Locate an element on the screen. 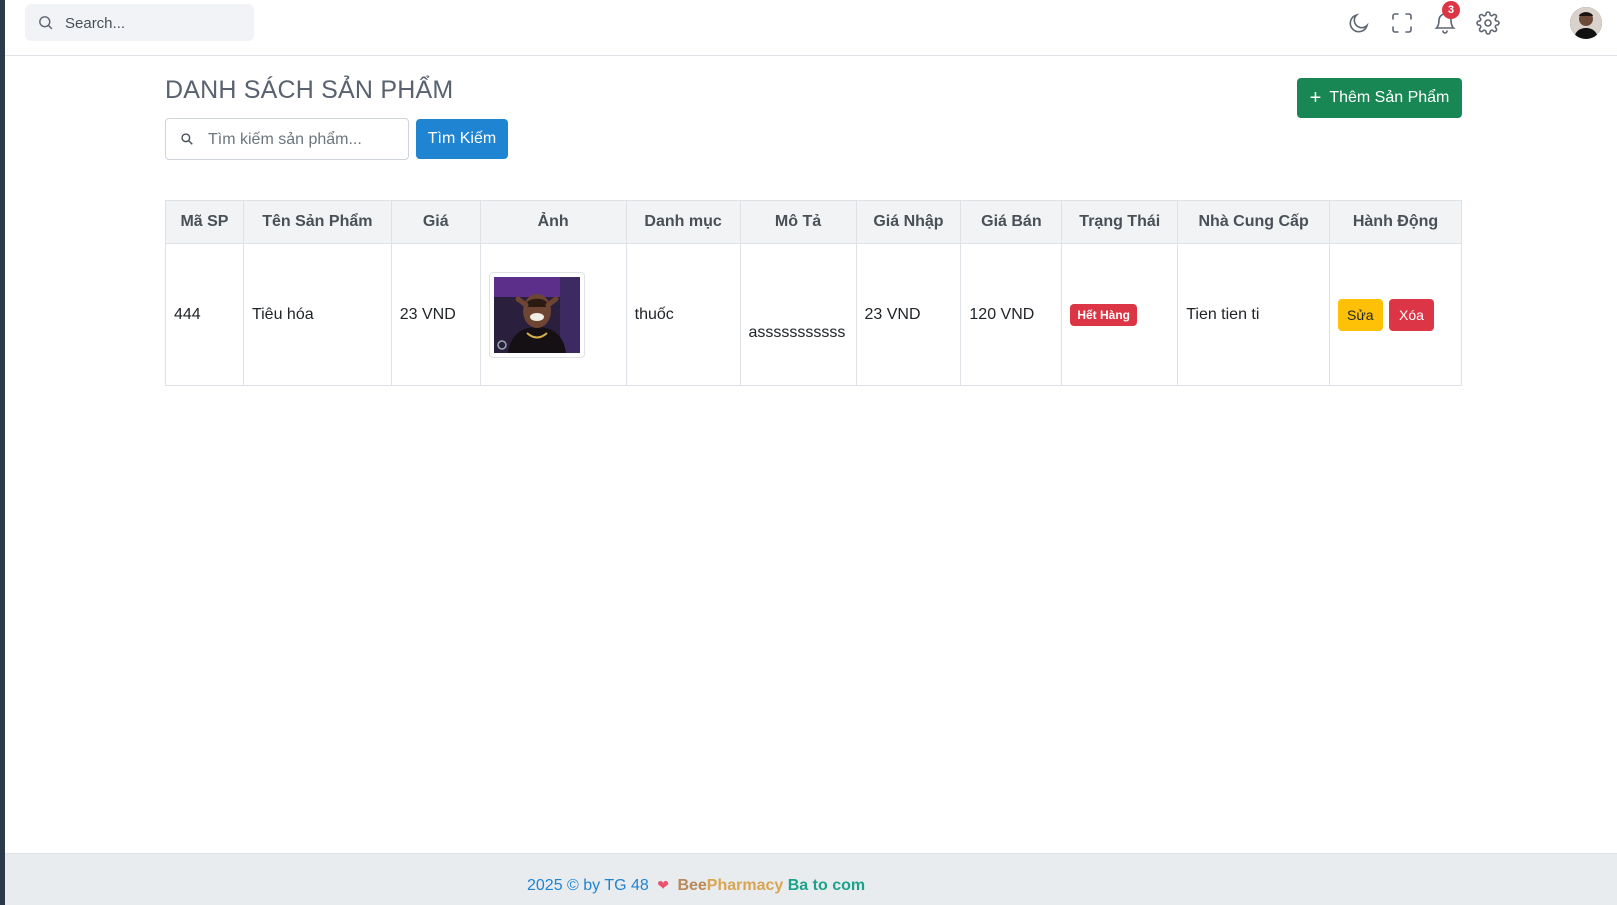 The image size is (1617, 905). sidebar-edge is located at coordinates (2, 452).